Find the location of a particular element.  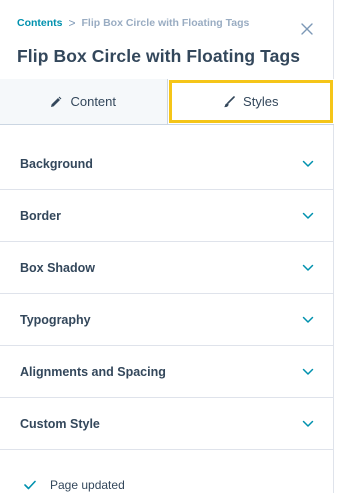

tab-bar: Content Styles is located at coordinates (167, 102).